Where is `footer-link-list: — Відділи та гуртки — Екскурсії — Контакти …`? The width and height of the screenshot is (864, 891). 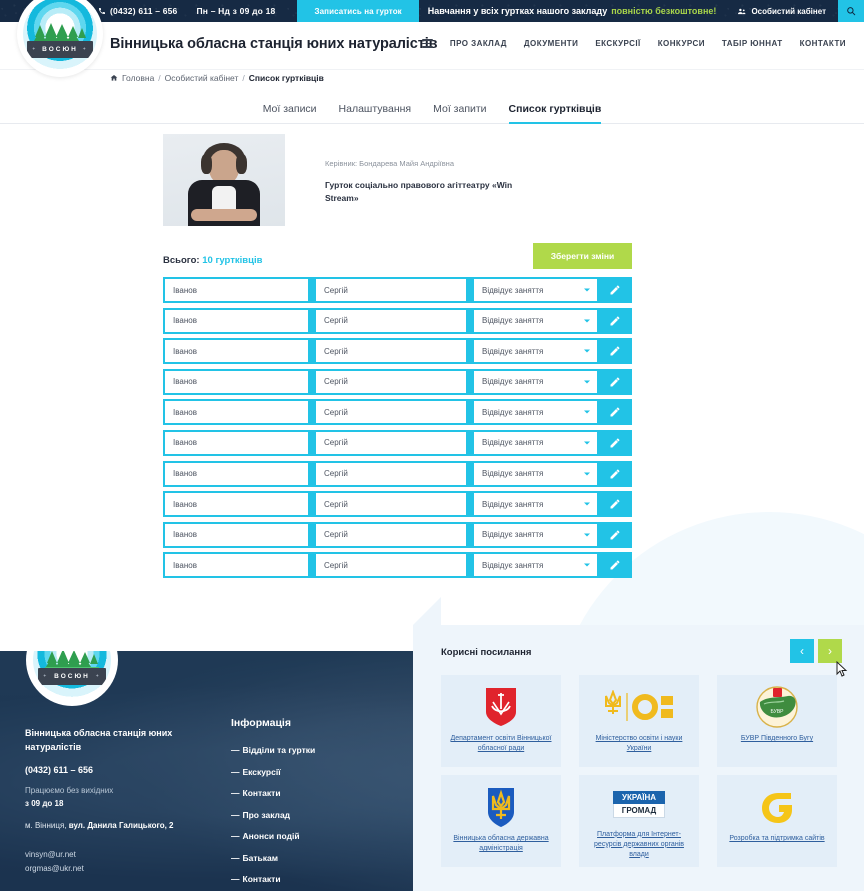 footer-link-list: — Відділи та гуртки — Екскурсії — Контакти … is located at coordinates (273, 814).